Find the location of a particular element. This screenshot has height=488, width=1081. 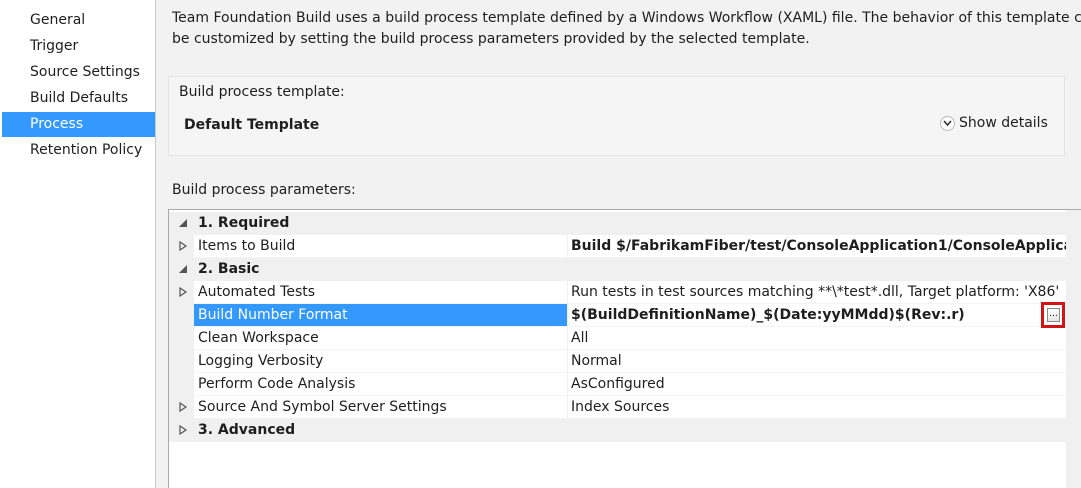

param-name: Logging Verbosity is located at coordinates (380, 361).